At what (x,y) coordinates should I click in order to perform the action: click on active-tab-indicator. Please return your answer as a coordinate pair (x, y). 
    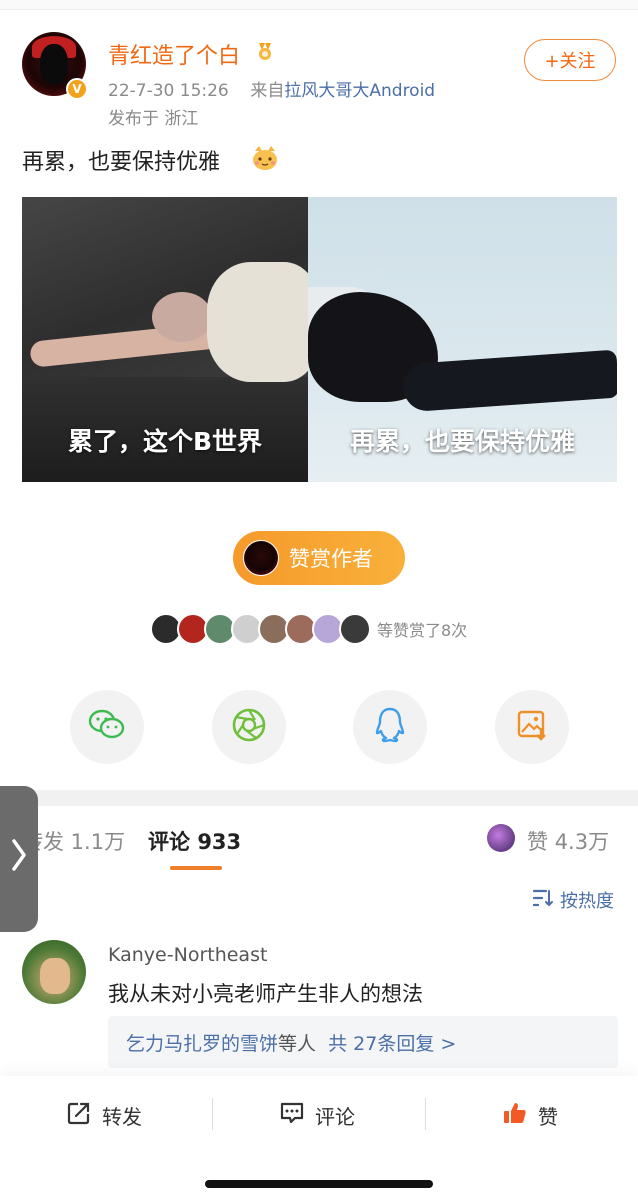
    Looking at the image, I should click on (196, 868).